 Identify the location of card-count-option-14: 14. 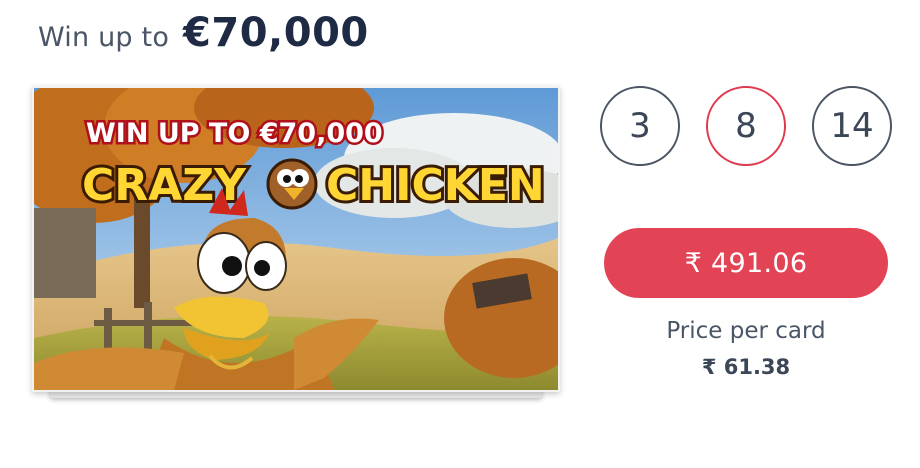
(852, 126).